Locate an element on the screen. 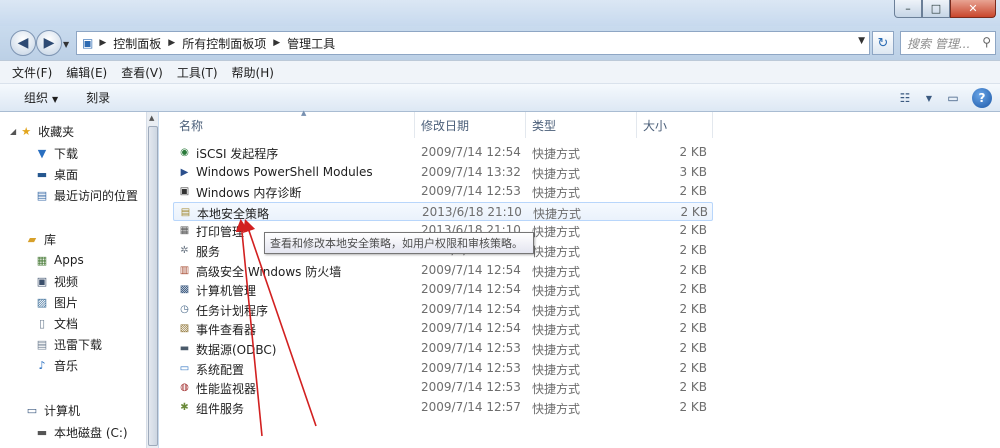  address-dropdown-icon: ▼ is located at coordinates (861, 41).